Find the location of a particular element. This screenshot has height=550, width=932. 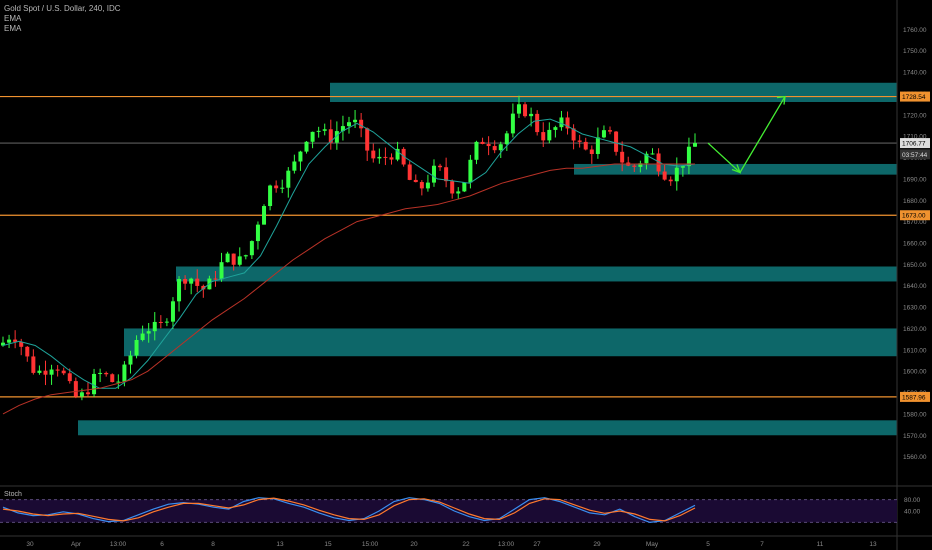

time-tick-label: 15 is located at coordinates (328, 544).